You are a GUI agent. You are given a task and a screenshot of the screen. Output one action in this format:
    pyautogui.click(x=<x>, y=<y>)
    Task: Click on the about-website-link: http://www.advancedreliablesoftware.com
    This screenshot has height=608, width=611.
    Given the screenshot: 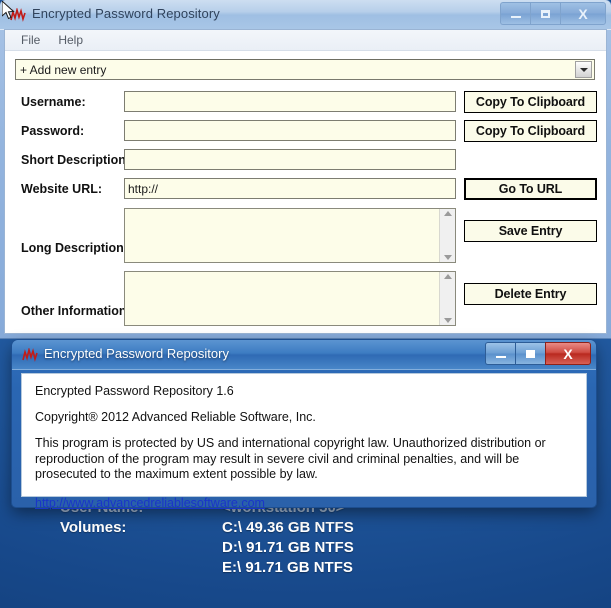 What is the action you would take?
    pyautogui.click(x=150, y=503)
    